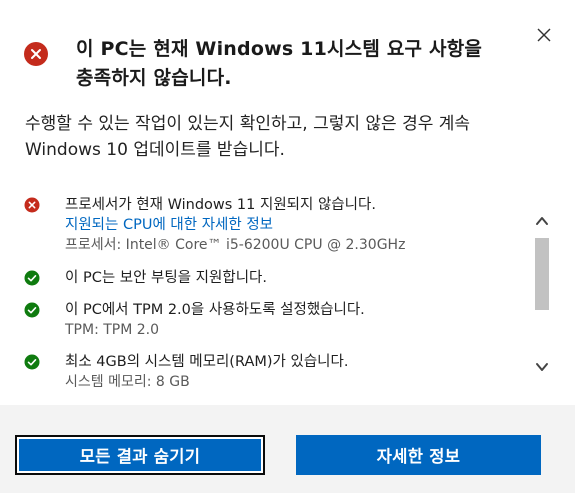 The height and width of the screenshot is (493, 575). Describe the element at coordinates (112, 330) in the screenshot. I see `check-detail: TPM: TPM 2.0` at that location.